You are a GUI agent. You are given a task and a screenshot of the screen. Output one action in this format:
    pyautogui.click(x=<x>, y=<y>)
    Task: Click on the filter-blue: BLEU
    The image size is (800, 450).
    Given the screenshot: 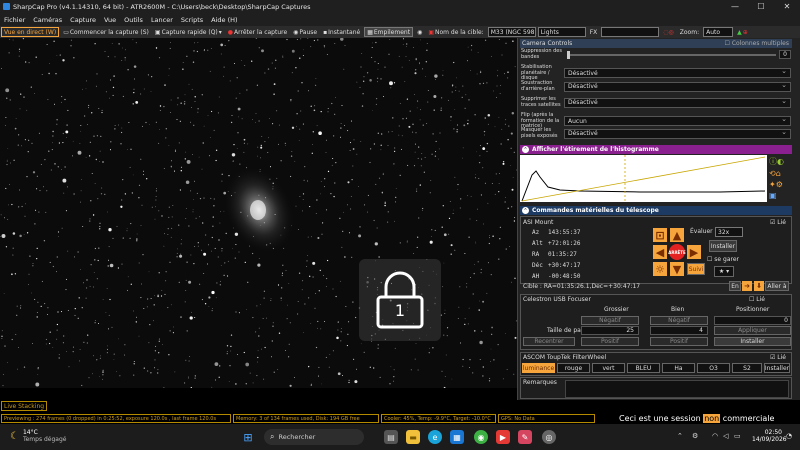 What is the action you would take?
    pyautogui.click(x=643, y=368)
    